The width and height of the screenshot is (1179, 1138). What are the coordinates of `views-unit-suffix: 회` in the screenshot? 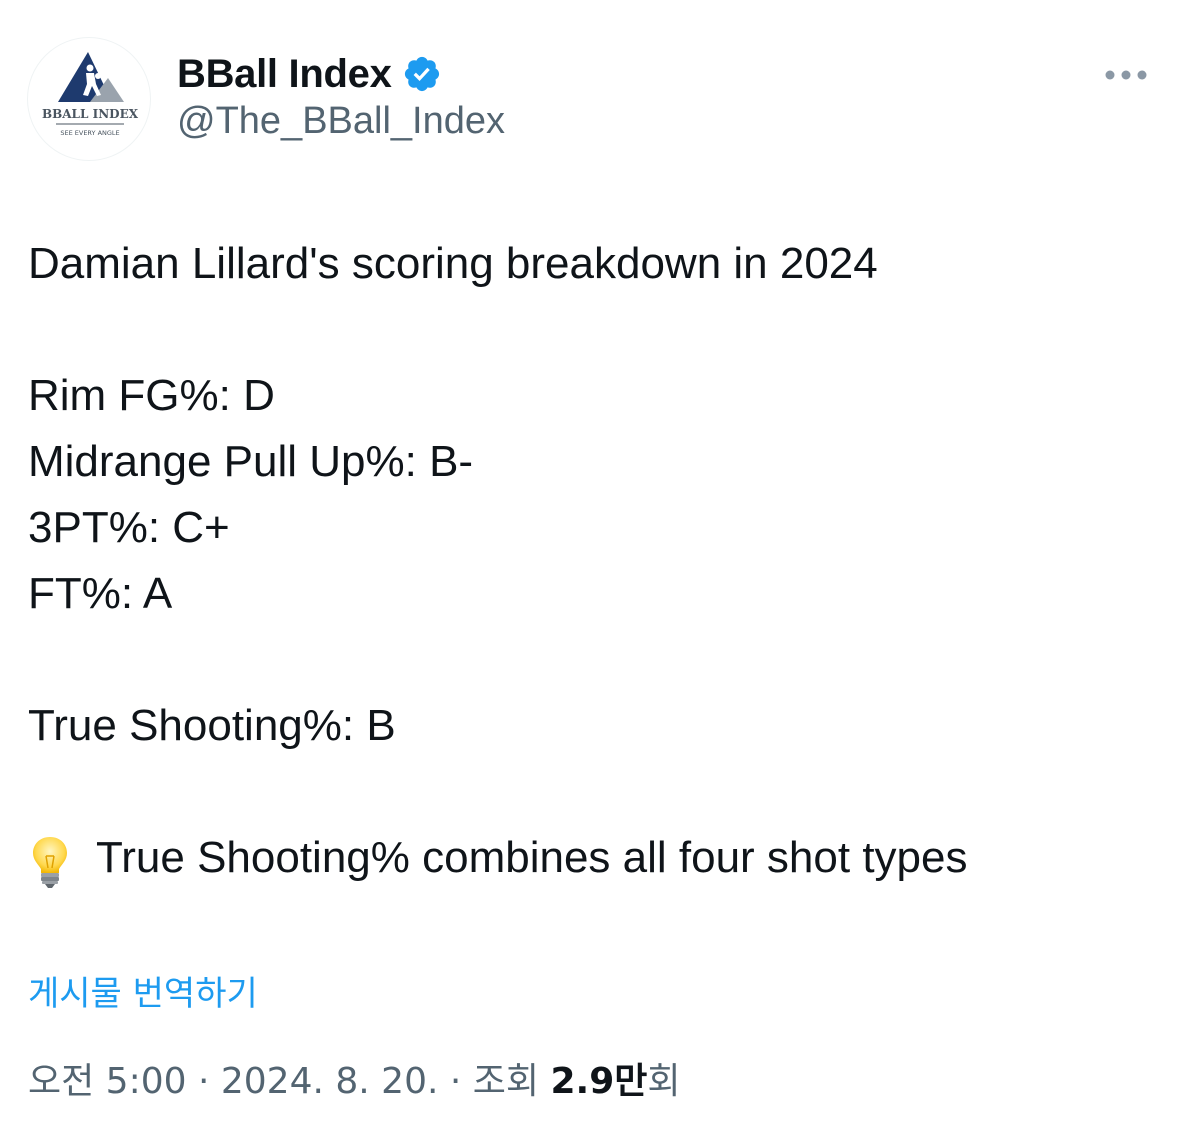 It's located at (664, 1081).